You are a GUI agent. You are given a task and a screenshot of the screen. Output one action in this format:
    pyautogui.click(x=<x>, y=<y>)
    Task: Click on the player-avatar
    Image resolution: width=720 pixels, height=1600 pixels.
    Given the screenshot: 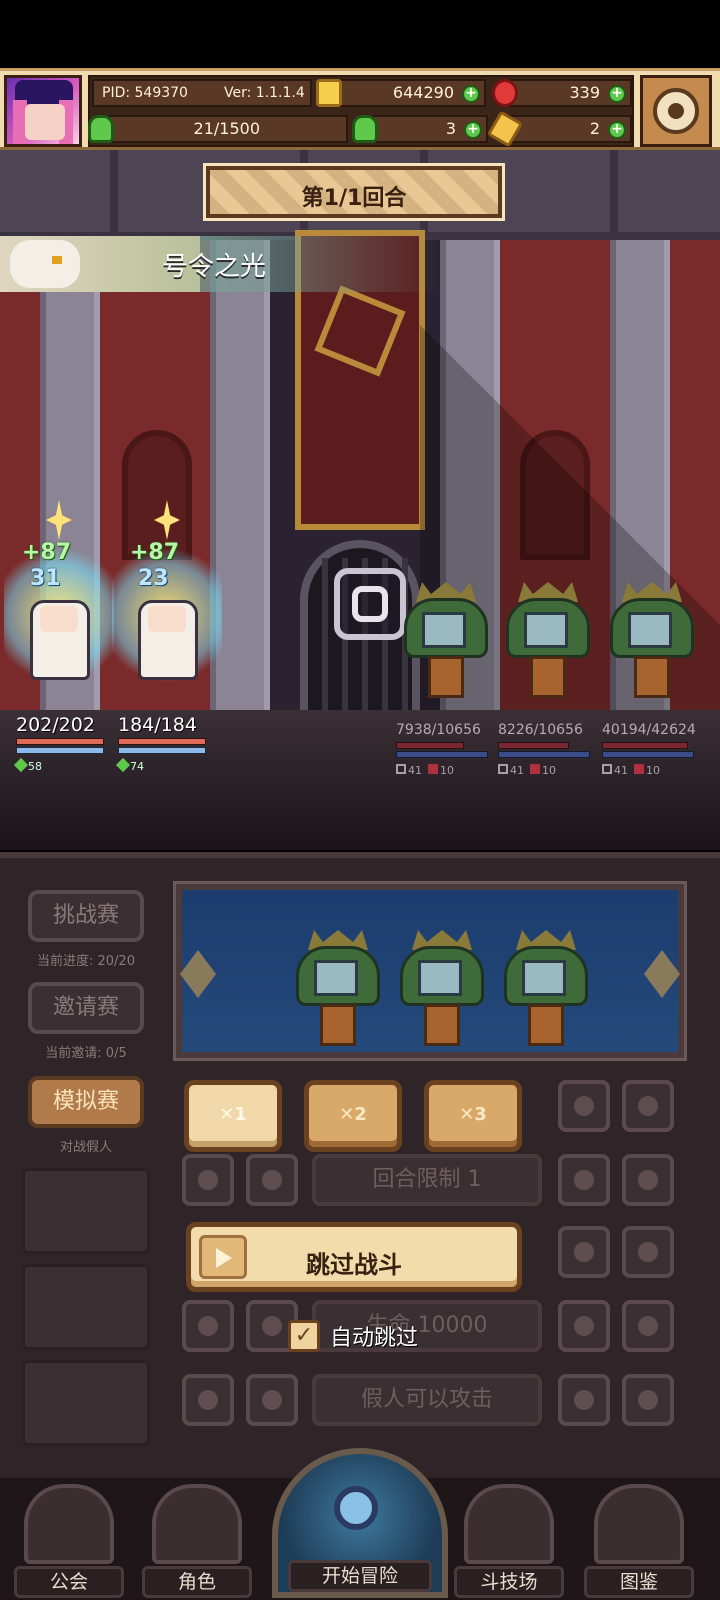 What is the action you would take?
    pyautogui.click(x=43, y=111)
    